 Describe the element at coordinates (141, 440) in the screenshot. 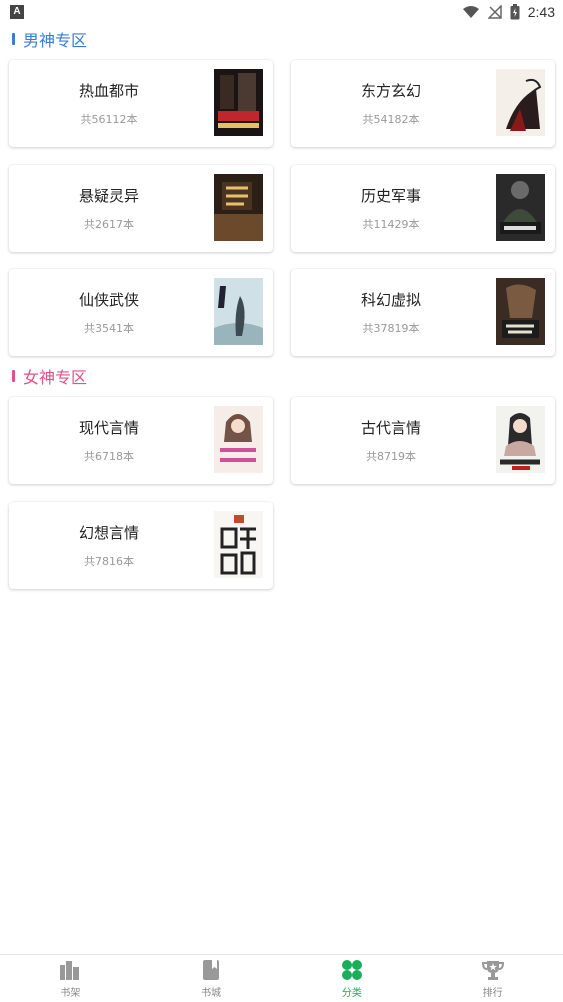

I see `category-card: 现代言情 共6718本` at that location.